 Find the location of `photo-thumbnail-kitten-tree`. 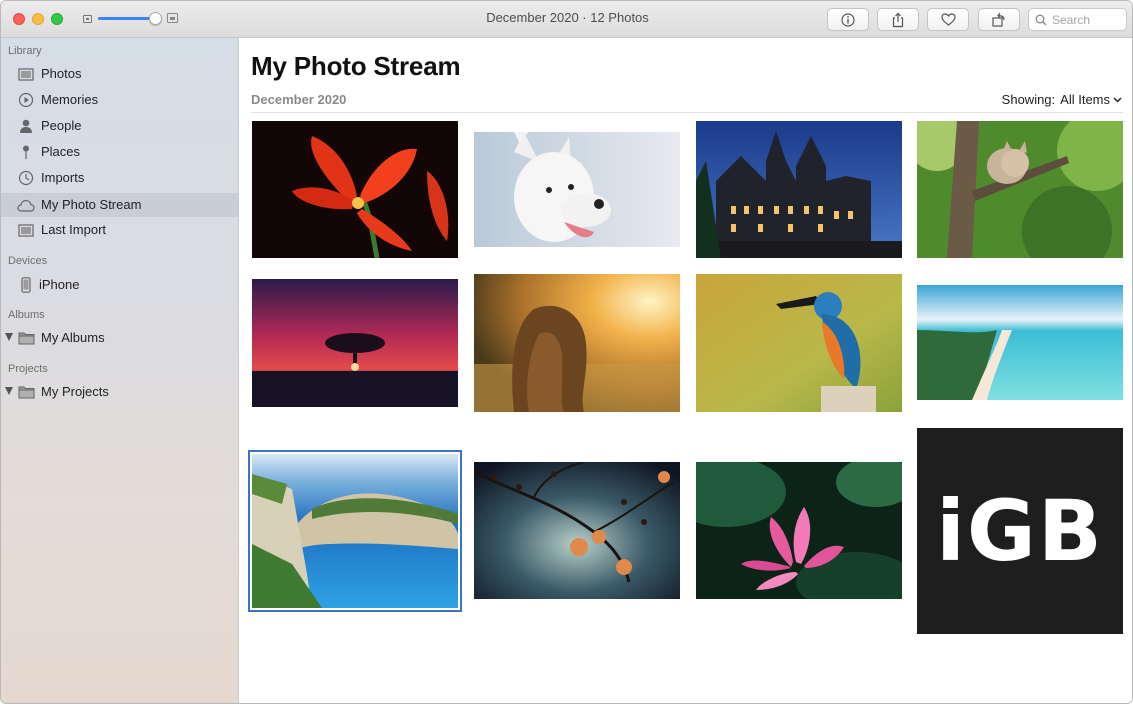

photo-thumbnail-kitten-tree is located at coordinates (1020, 189).